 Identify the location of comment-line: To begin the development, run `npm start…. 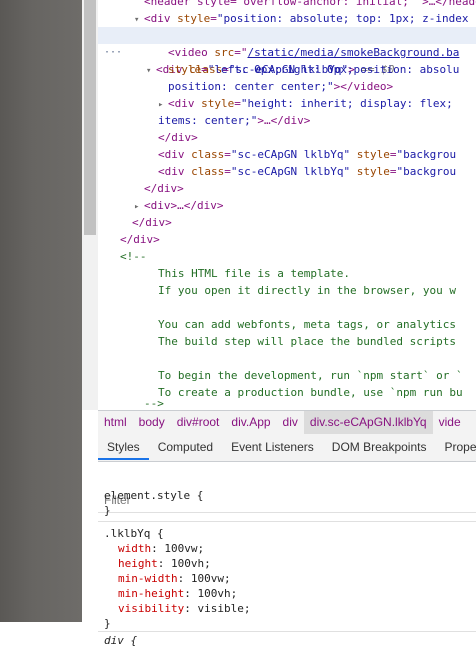
(310, 375).